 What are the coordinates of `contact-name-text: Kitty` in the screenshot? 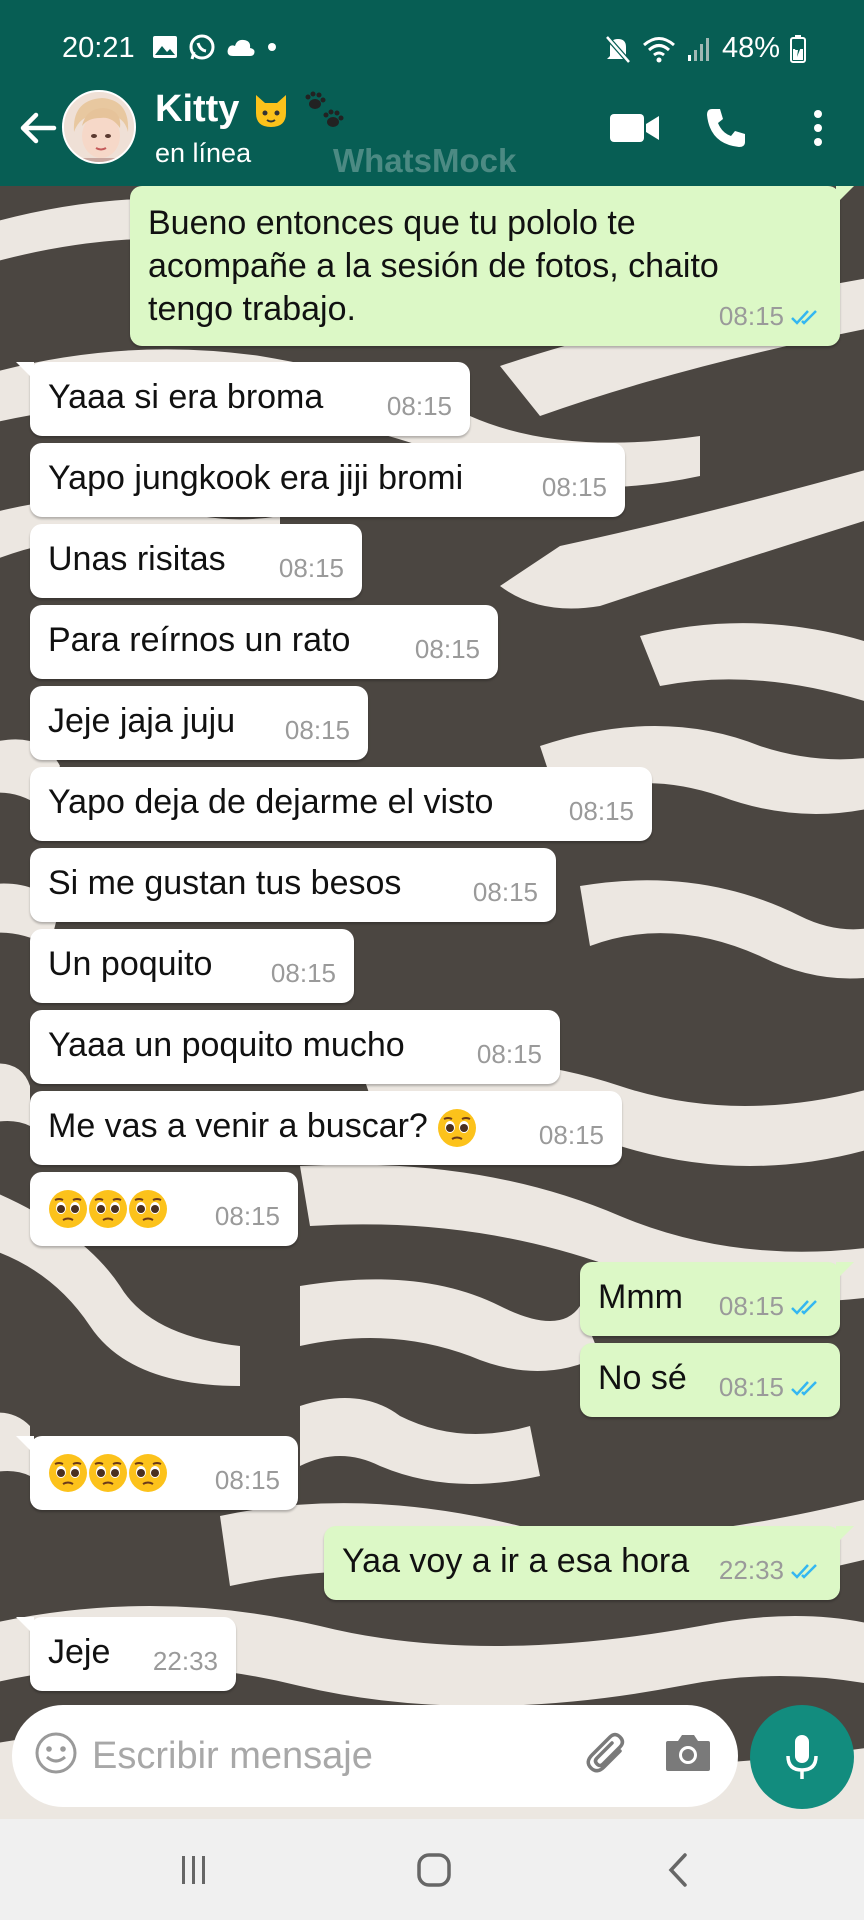 It's located at (197, 109).